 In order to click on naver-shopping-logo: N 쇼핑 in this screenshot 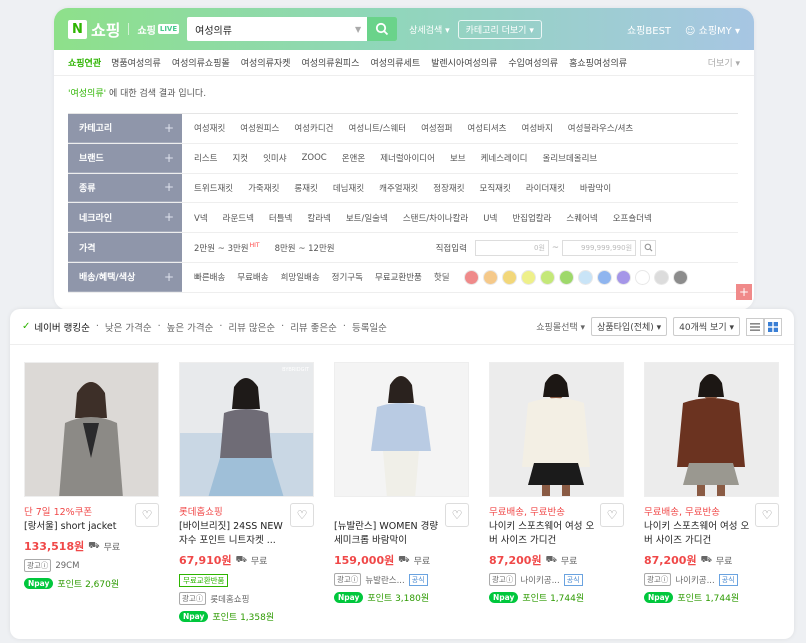, I will do `click(94, 29)`.